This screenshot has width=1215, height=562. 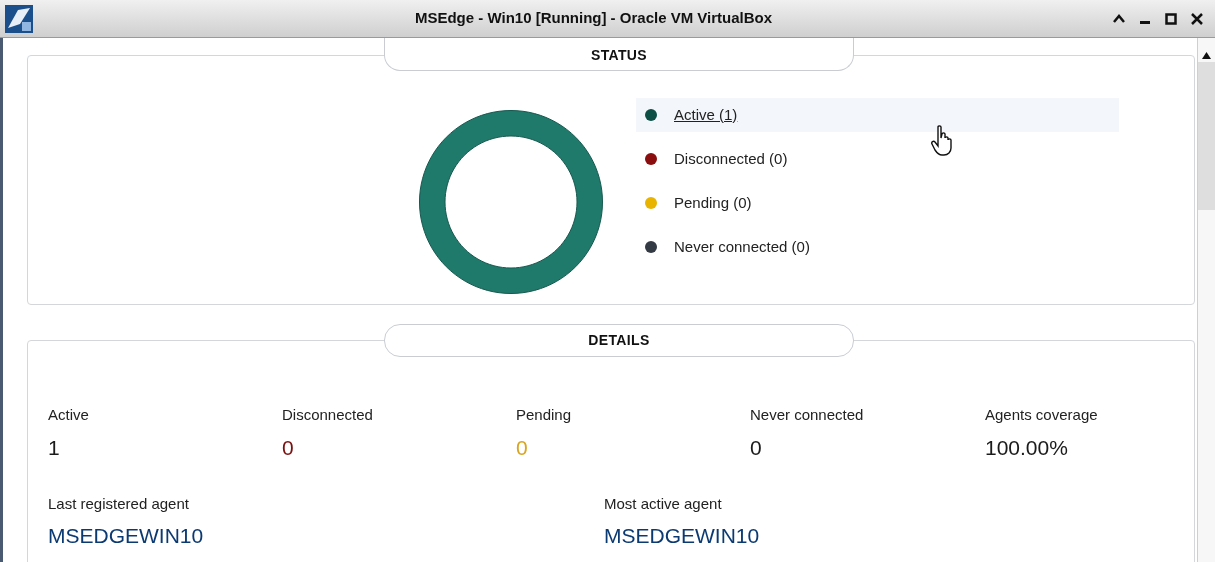 What do you see at coordinates (119, 503) in the screenshot?
I see `agent-label: Last registered agent` at bounding box center [119, 503].